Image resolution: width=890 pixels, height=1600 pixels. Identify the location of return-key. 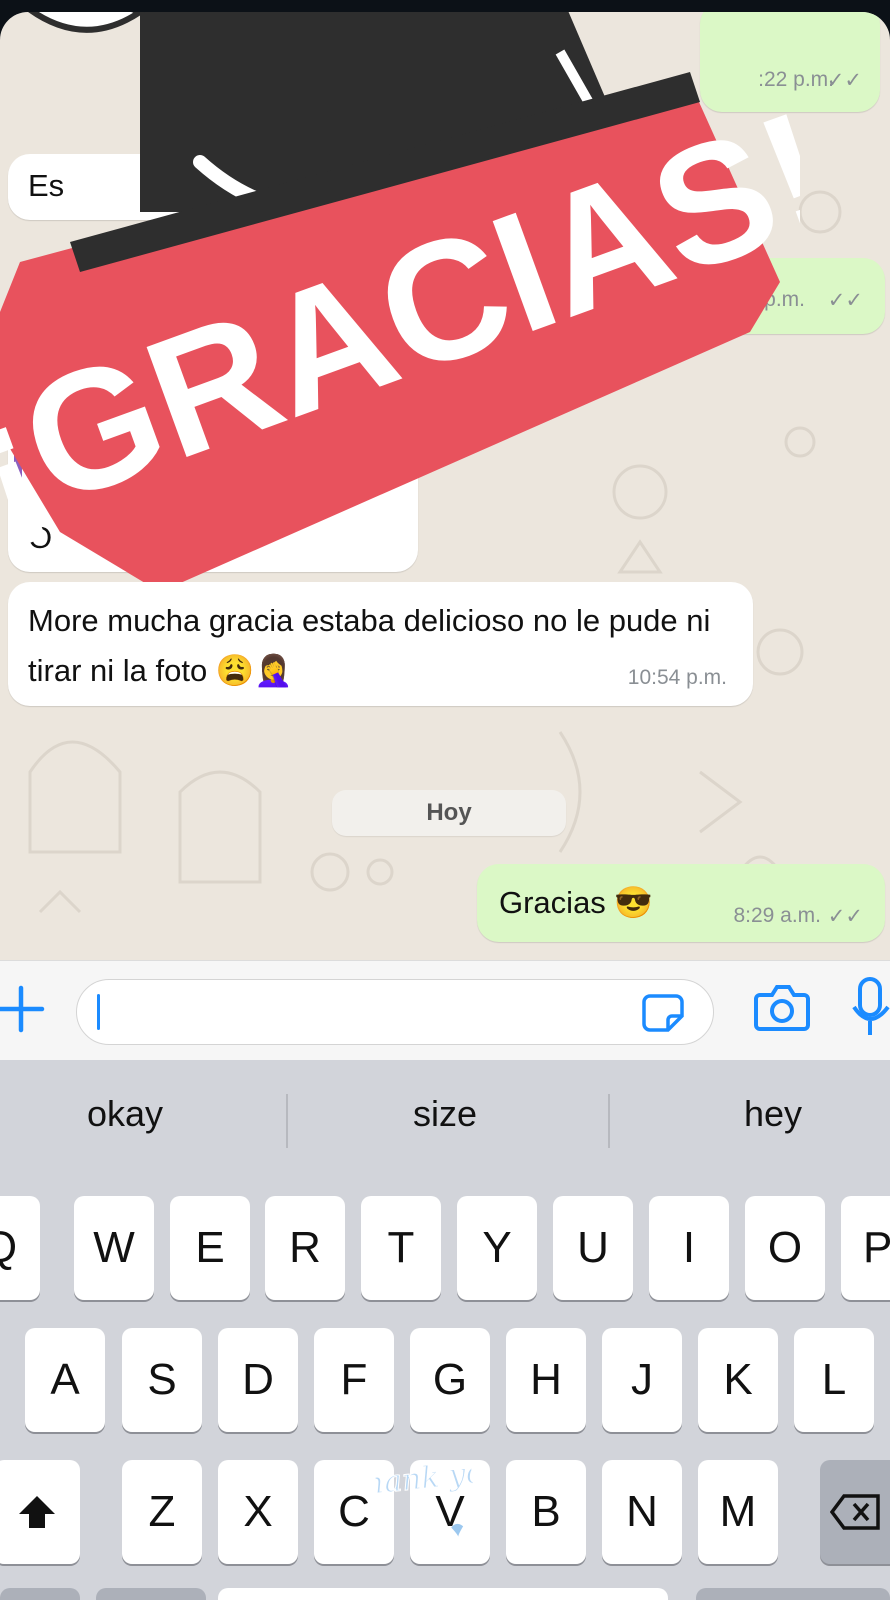
(793, 1594).